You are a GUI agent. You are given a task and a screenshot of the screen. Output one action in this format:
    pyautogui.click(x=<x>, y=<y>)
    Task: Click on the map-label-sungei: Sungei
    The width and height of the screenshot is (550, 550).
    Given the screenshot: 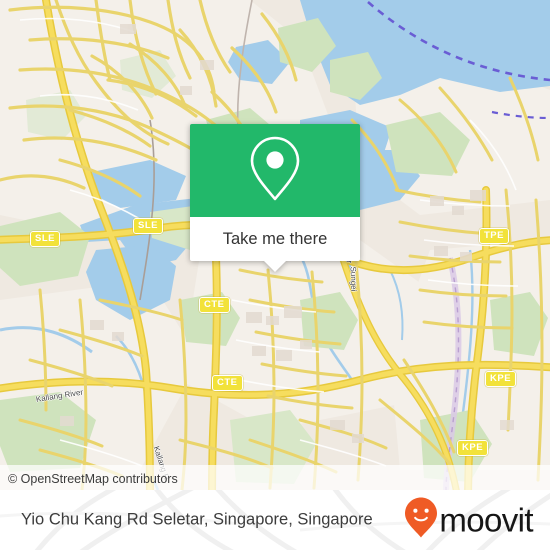 What is the action you would take?
    pyautogui.click(x=353, y=279)
    